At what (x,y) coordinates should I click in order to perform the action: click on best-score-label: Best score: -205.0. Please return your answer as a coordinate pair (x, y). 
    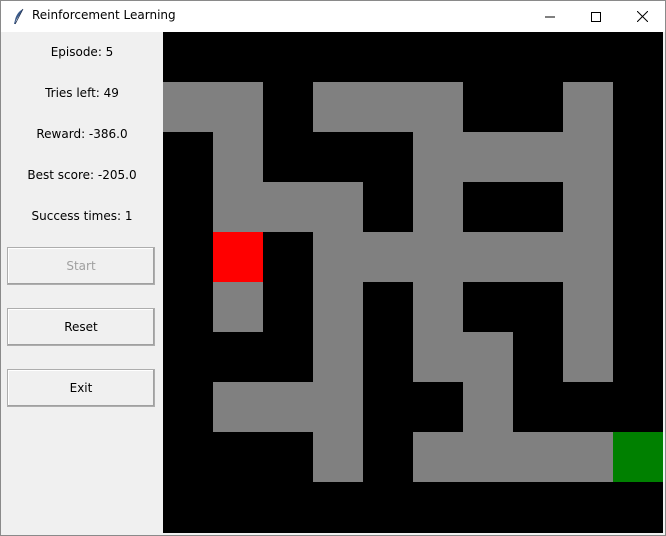
    Looking at the image, I should click on (82, 175).